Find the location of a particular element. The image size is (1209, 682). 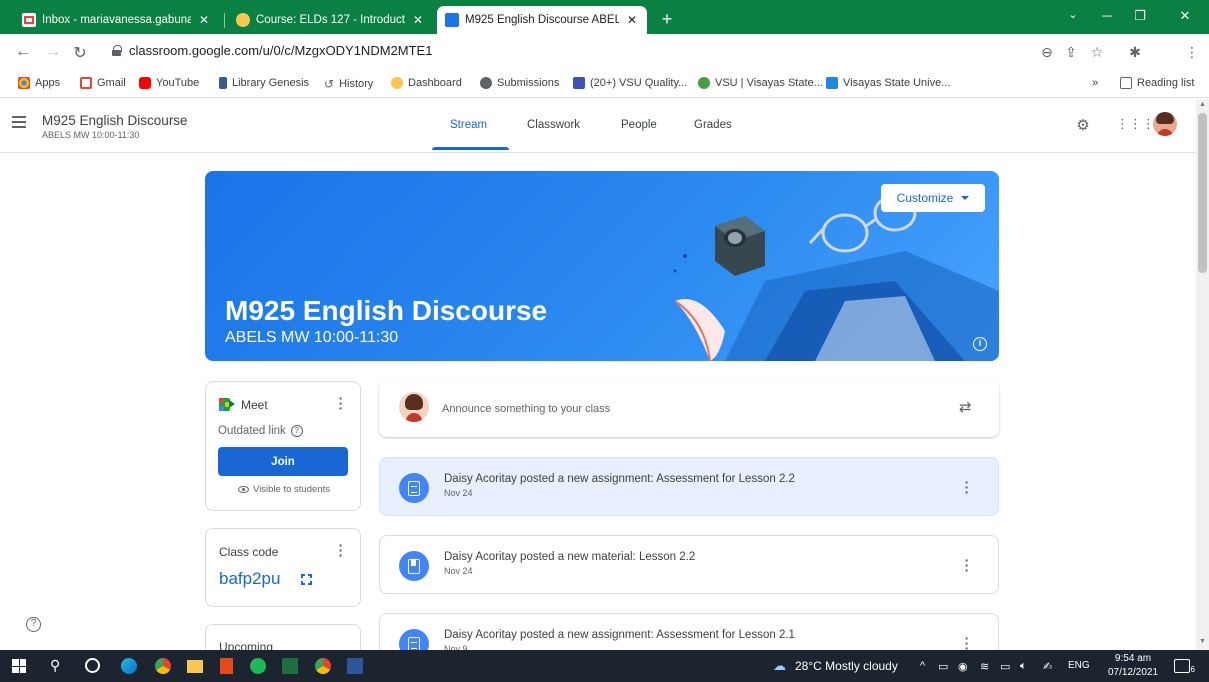

scrollbar-thumb is located at coordinates (1202, 193).